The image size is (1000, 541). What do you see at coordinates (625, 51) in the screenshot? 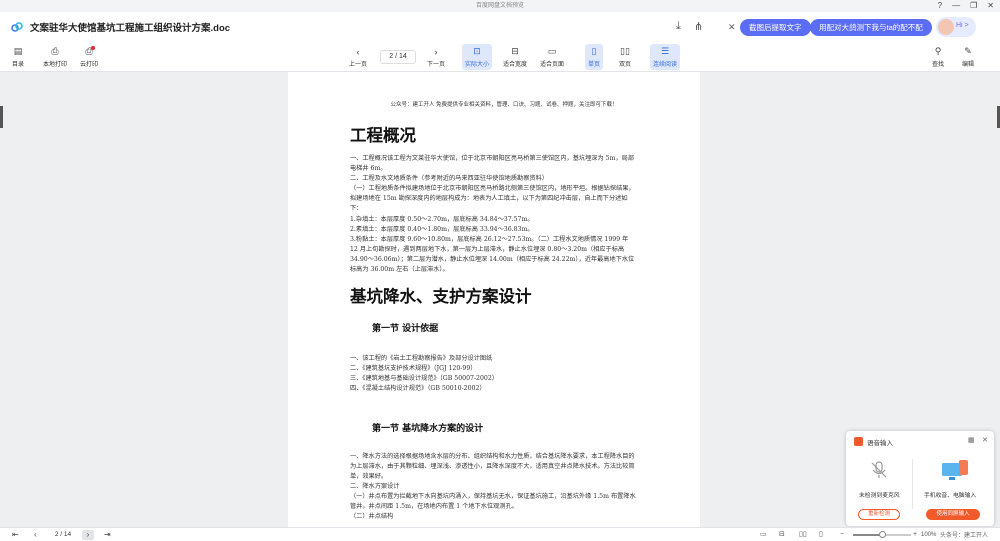
I see `double-page-icon: ▯▯` at bounding box center [625, 51].